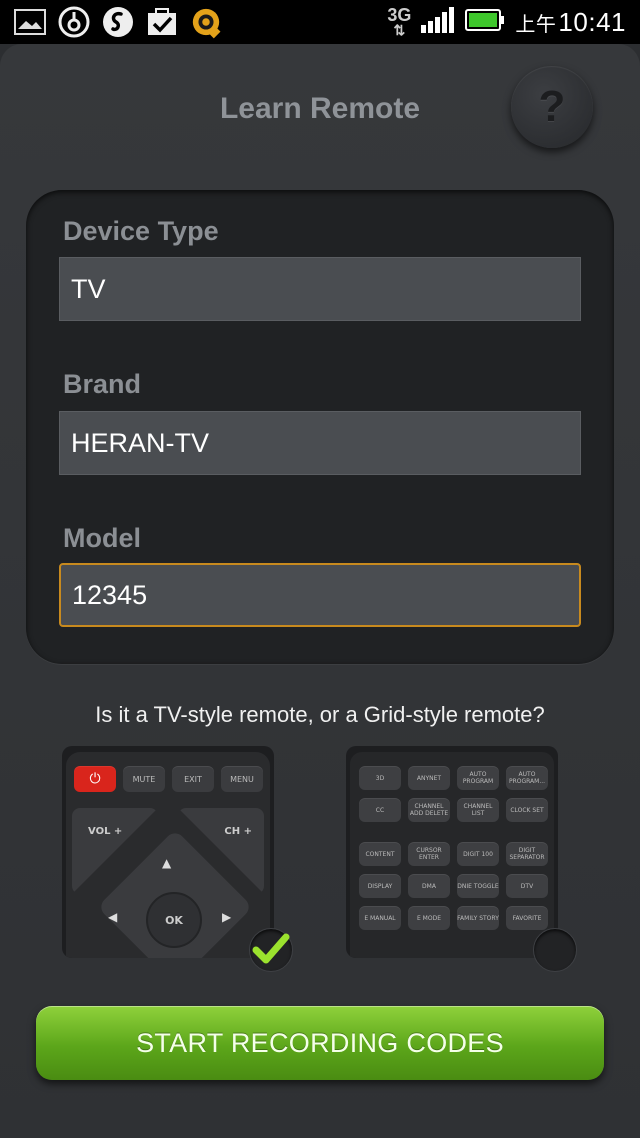 The width and height of the screenshot is (640, 1138). What do you see at coordinates (227, 917) in the screenshot?
I see `right-arrow-icon: ▶` at bounding box center [227, 917].